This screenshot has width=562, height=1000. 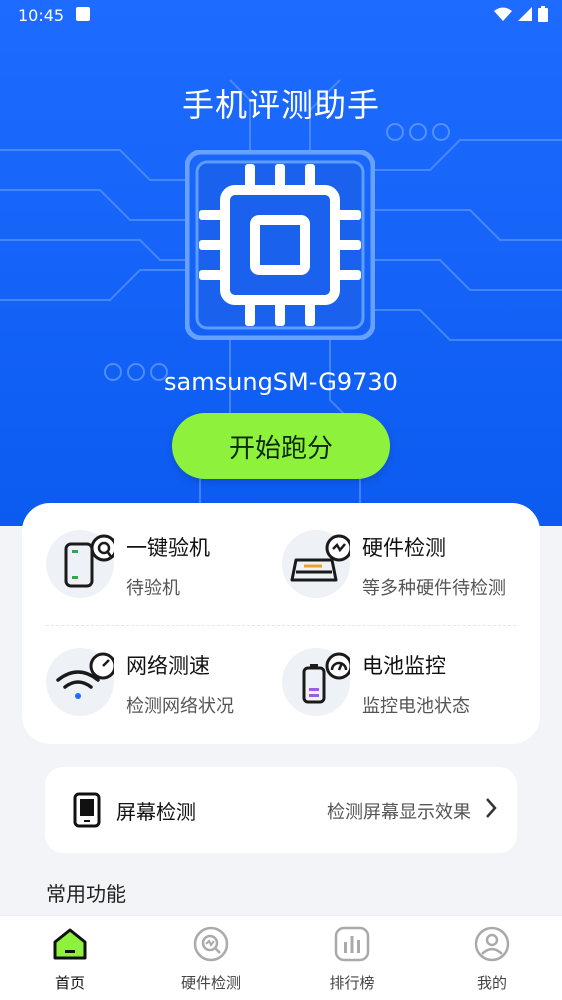 I want to click on battery-gauge-icon, so click(x=327, y=678).